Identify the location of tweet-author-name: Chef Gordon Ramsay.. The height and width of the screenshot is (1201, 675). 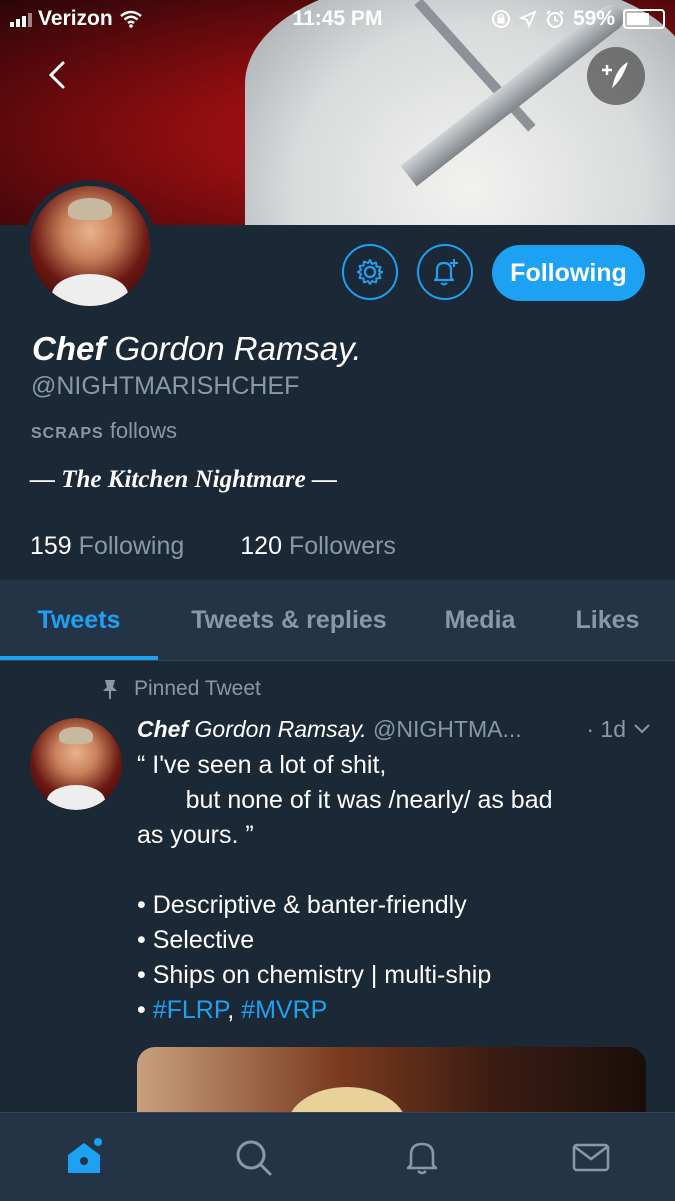
(252, 729).